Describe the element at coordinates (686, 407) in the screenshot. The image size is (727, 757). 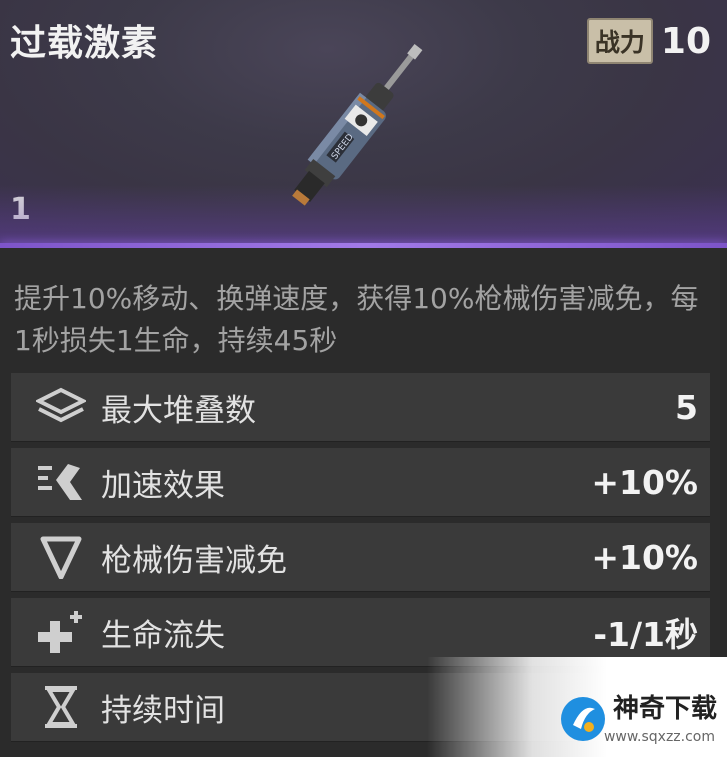
I see `stat-value: 5` at that location.